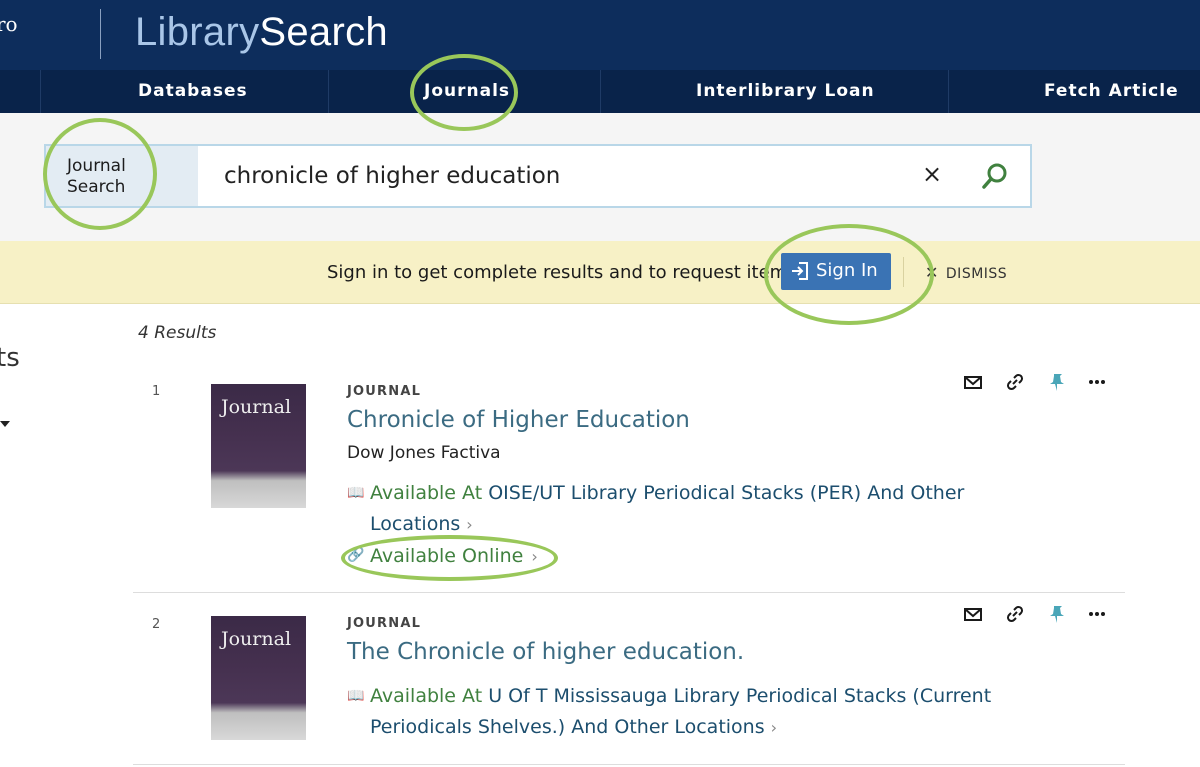  What do you see at coordinates (903, 272) in the screenshot?
I see `banner-divider` at bounding box center [903, 272].